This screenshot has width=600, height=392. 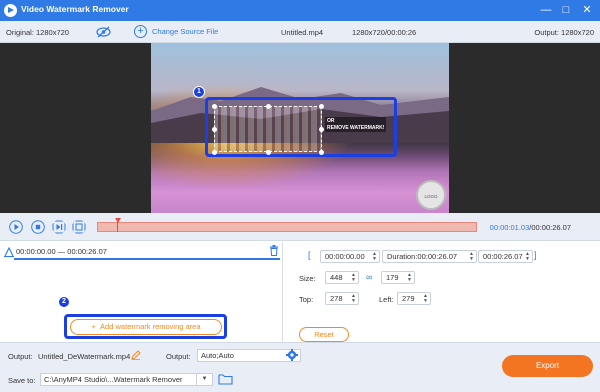 What do you see at coordinates (38, 227) in the screenshot?
I see `stop-icon` at bounding box center [38, 227].